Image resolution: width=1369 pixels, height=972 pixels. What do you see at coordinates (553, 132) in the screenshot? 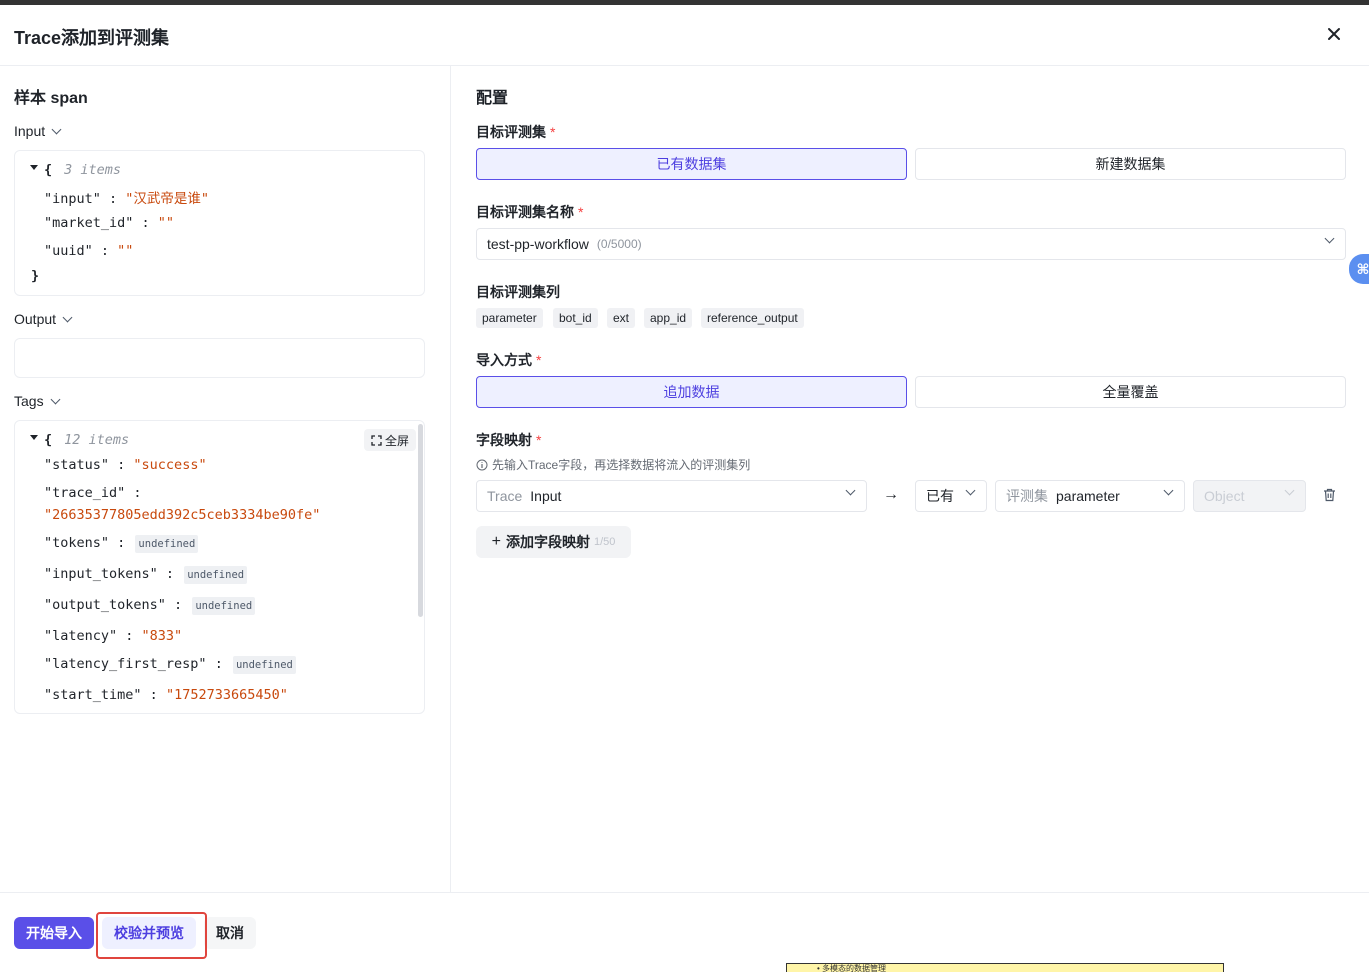
I see `required-asterisk: *` at bounding box center [553, 132].